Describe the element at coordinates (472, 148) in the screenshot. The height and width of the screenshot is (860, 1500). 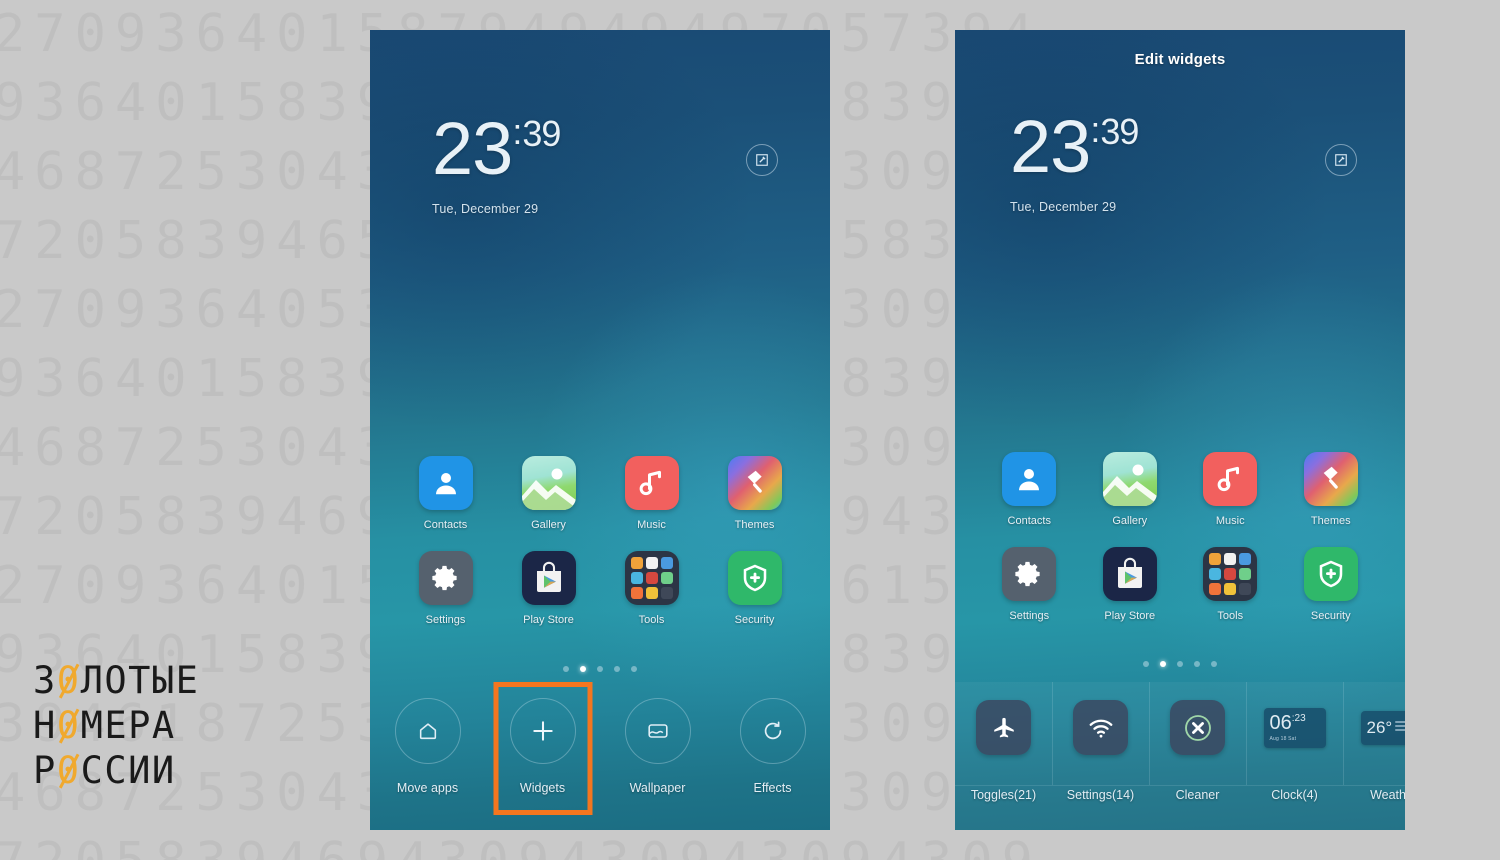
I see `left-clock-hours: 23` at that location.